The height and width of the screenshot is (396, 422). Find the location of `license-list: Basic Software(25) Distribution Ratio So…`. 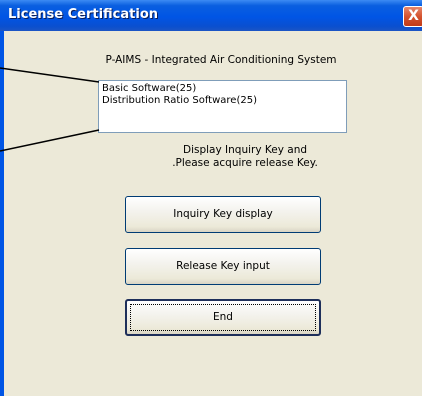

license-list: Basic Software(25) Distribution Ratio So… is located at coordinates (222, 106).